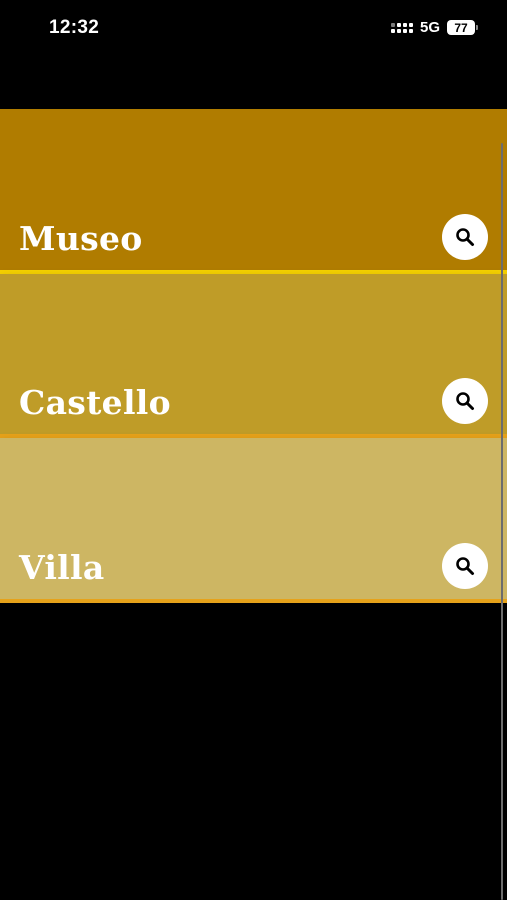 The height and width of the screenshot is (900, 507). Describe the element at coordinates (74, 27) in the screenshot. I see `status-time: 12:32` at that location.